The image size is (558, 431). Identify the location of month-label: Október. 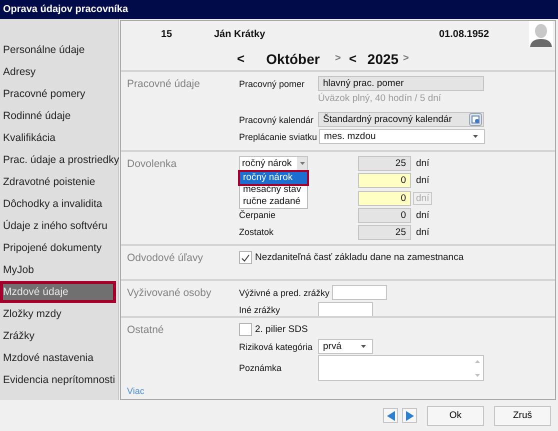
(293, 58).